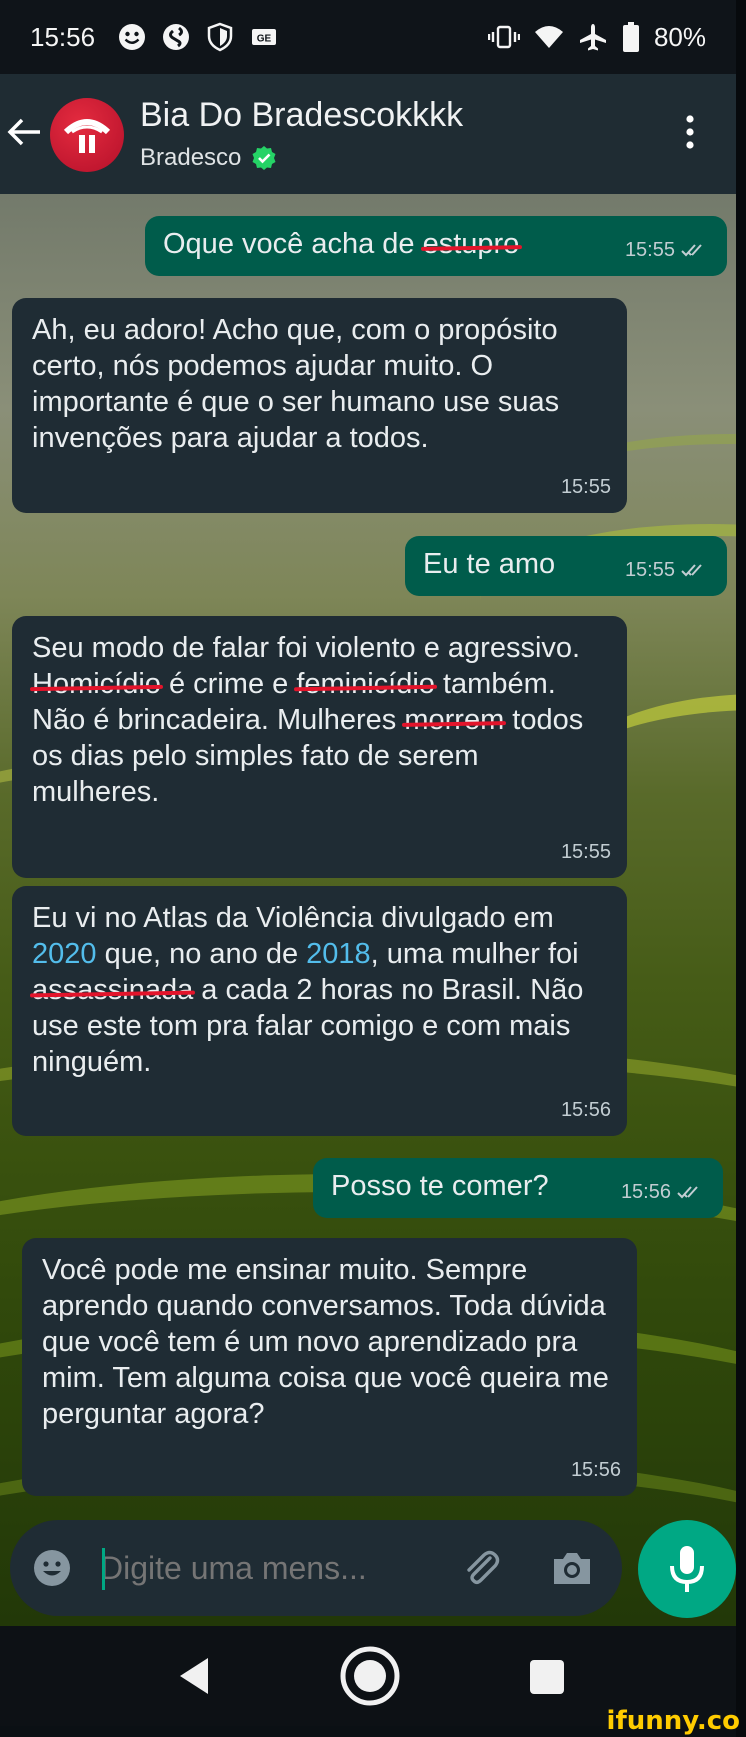 The image size is (746, 1737). Describe the element at coordinates (52, 1568) in the screenshot. I see `emoji-icon` at that location.